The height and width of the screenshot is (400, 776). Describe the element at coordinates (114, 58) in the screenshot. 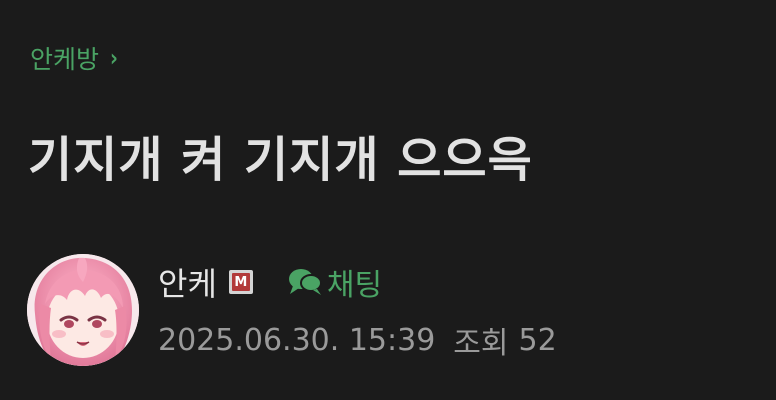

I see `chevron-right-icon: ›` at that location.